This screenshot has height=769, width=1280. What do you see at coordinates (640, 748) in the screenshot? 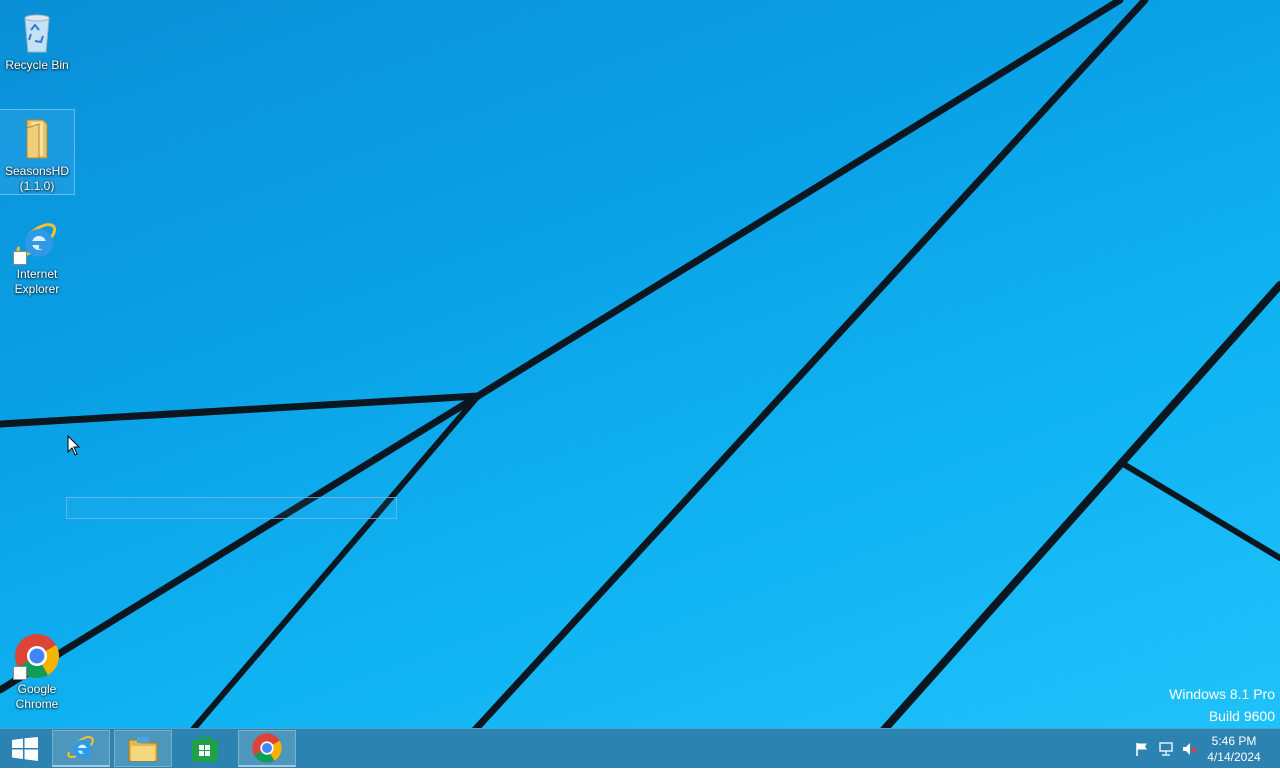
I see `taskbar: 5:46 PM 4/14/2024` at bounding box center [640, 748].